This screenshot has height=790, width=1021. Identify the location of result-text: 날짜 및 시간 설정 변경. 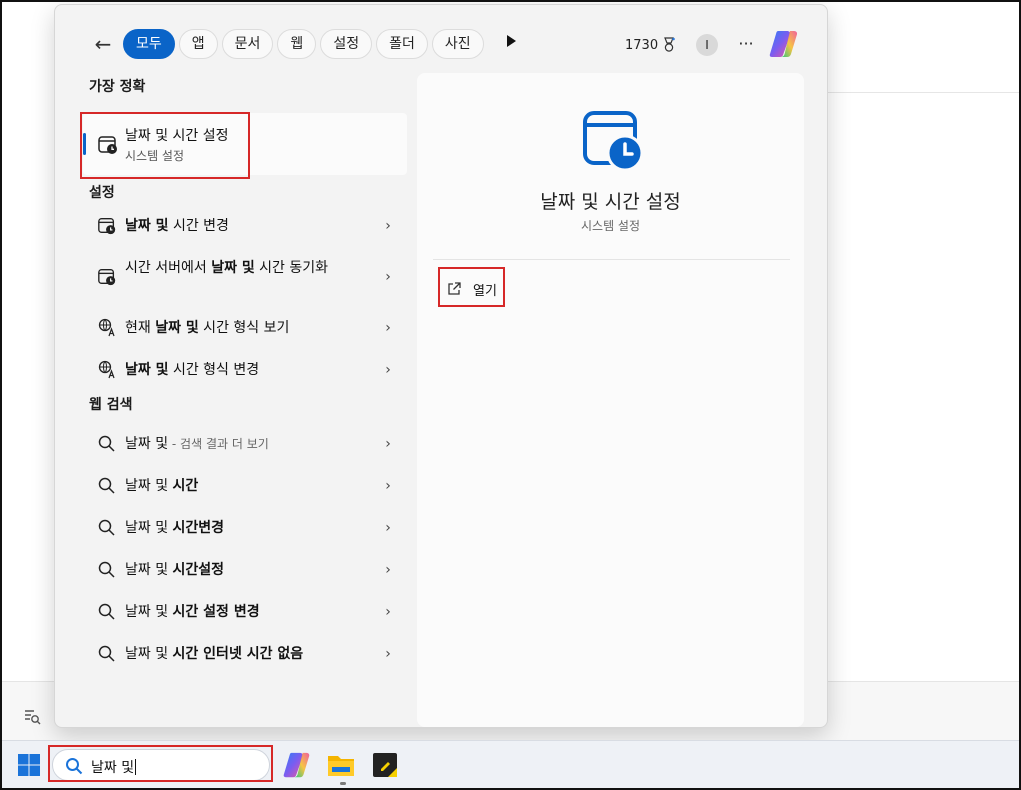
(192, 612).